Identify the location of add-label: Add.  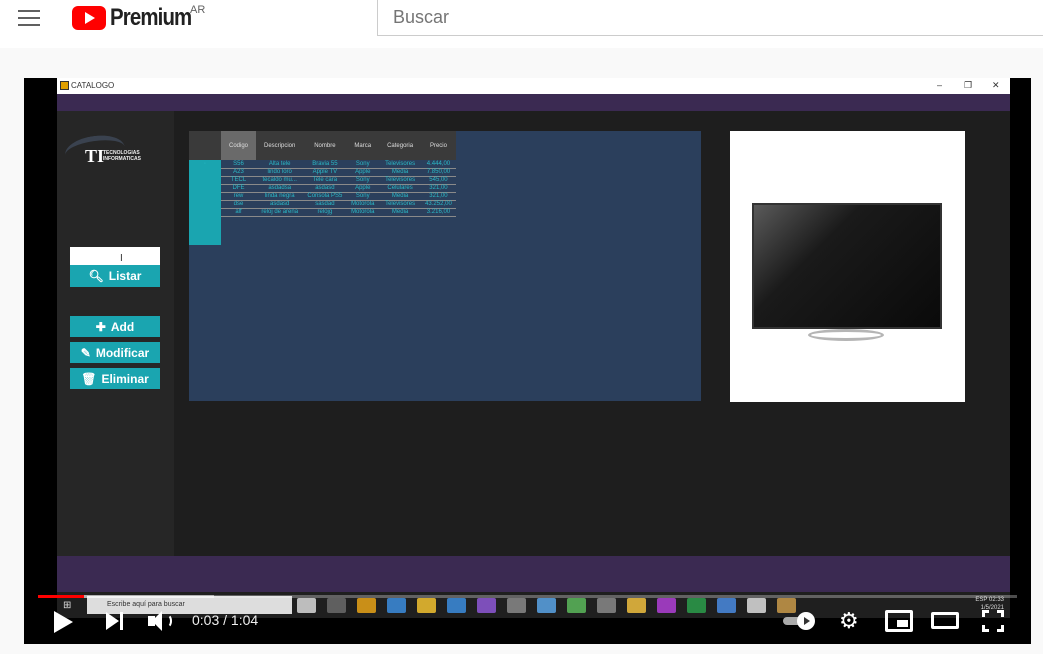
(122, 326).